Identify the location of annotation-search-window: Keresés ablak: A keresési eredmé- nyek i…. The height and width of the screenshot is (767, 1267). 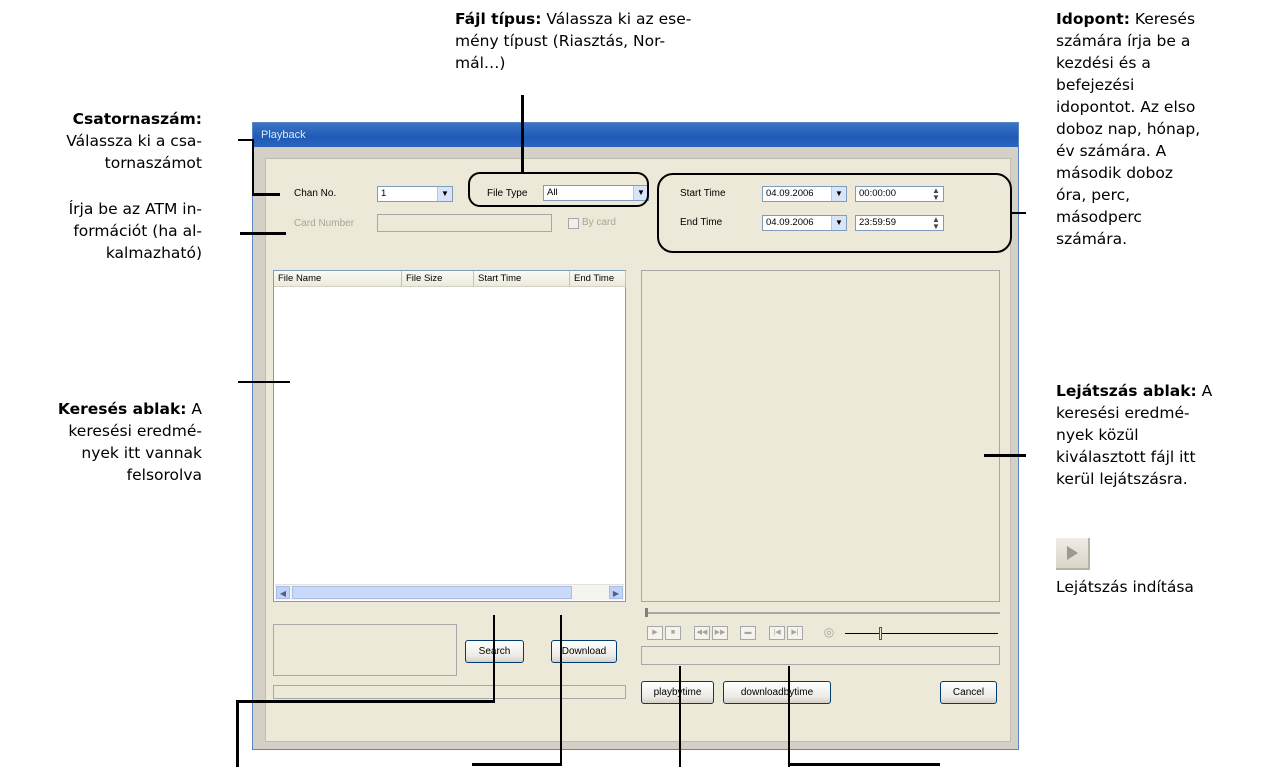
(101, 442).